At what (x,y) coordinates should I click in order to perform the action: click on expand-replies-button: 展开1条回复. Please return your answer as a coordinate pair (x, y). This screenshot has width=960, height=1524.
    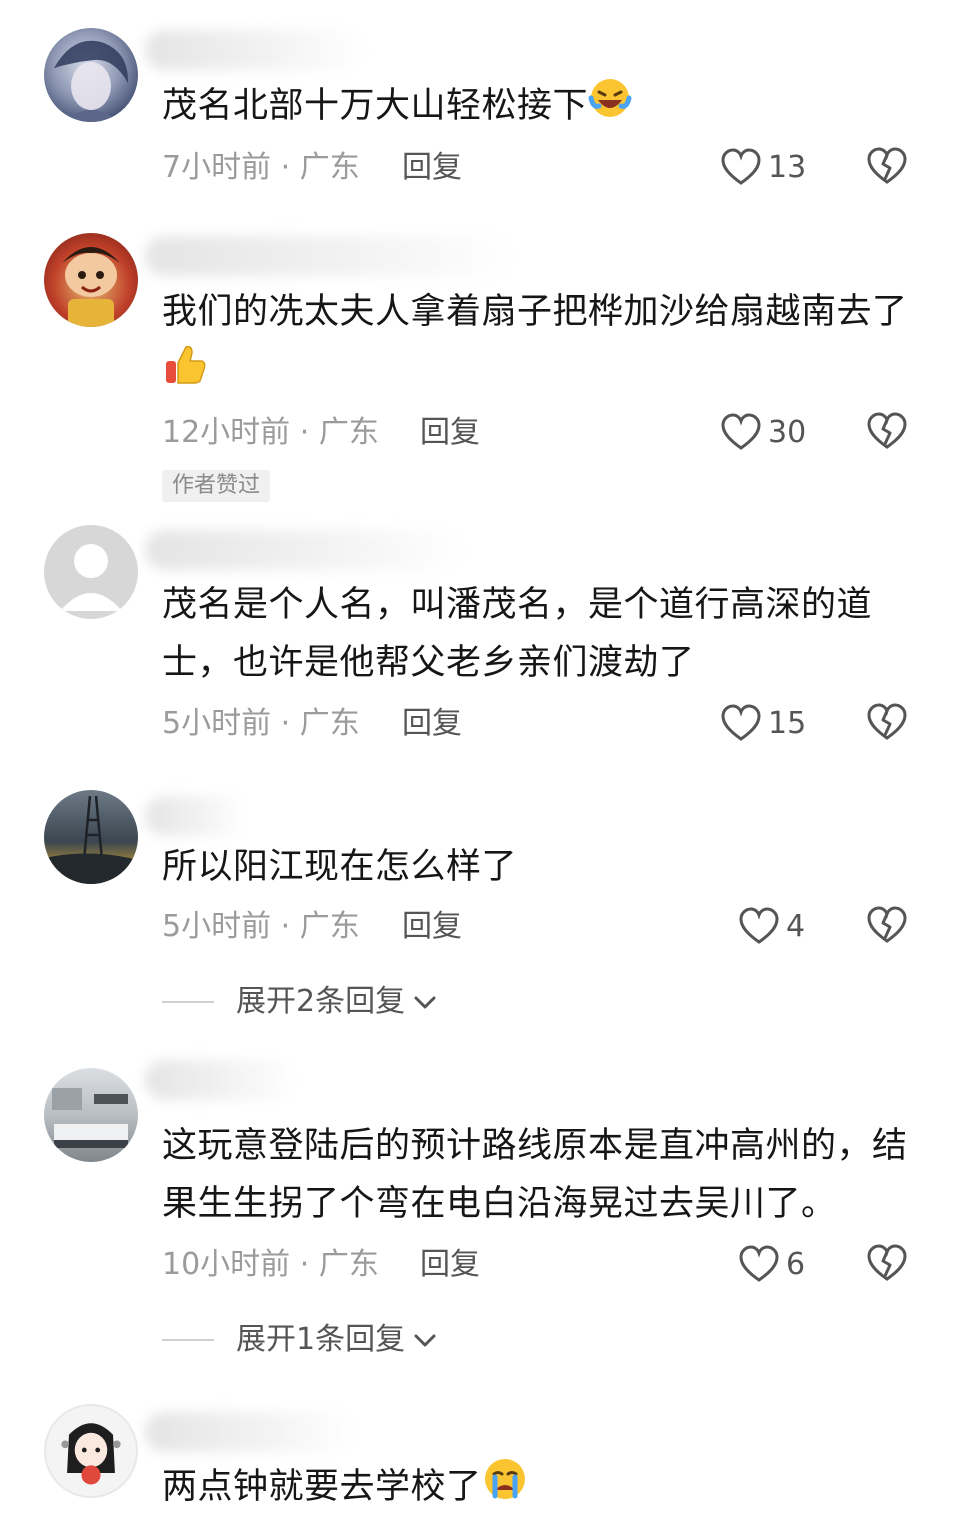
    Looking at the image, I should click on (300, 1340).